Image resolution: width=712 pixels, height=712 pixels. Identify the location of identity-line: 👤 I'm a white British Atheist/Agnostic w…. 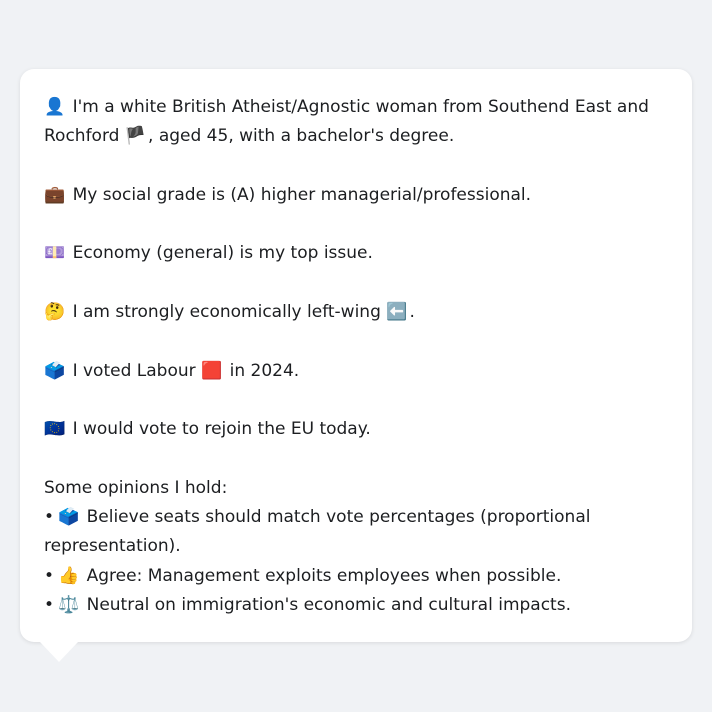
(356, 122).